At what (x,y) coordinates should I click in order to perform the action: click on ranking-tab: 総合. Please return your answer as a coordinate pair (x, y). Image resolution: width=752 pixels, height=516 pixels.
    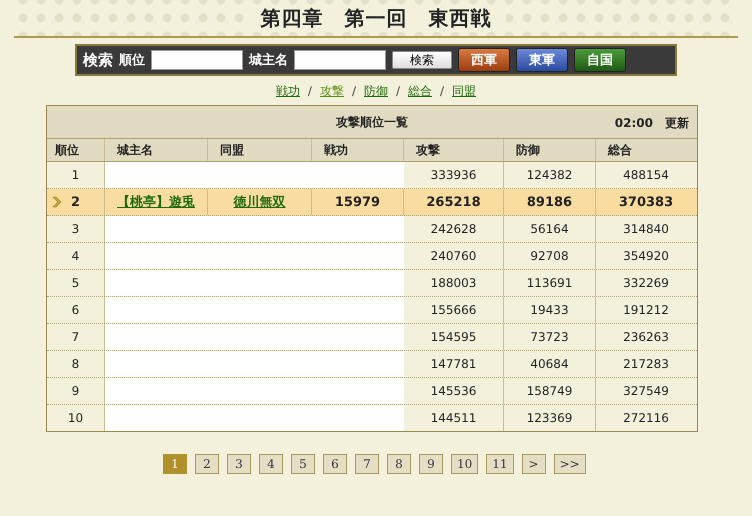
    Looking at the image, I should click on (420, 91).